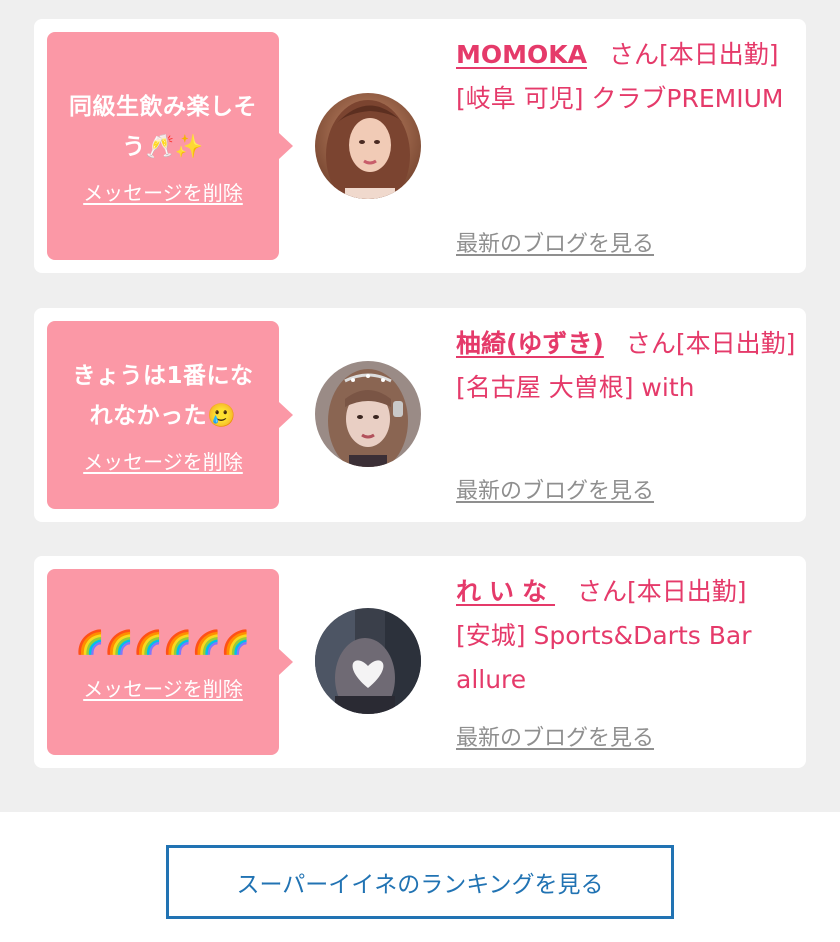  I want to click on message-text: きょうは1番になれなかった🥲, so click(163, 395).